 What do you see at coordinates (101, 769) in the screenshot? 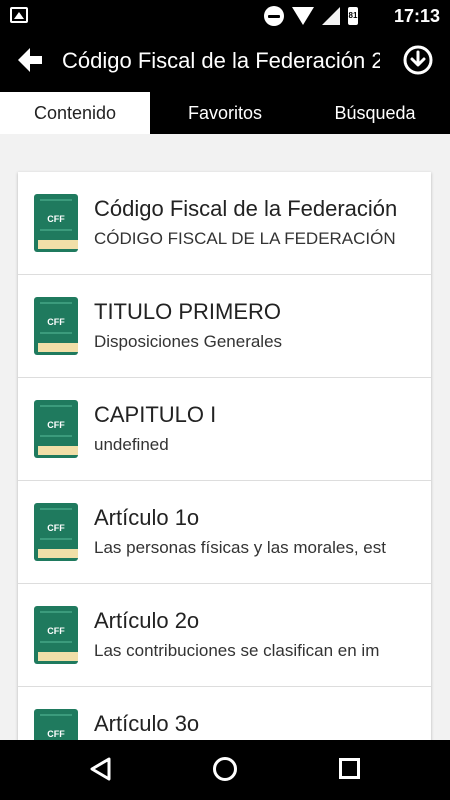
I see `nav-back-button` at bounding box center [101, 769].